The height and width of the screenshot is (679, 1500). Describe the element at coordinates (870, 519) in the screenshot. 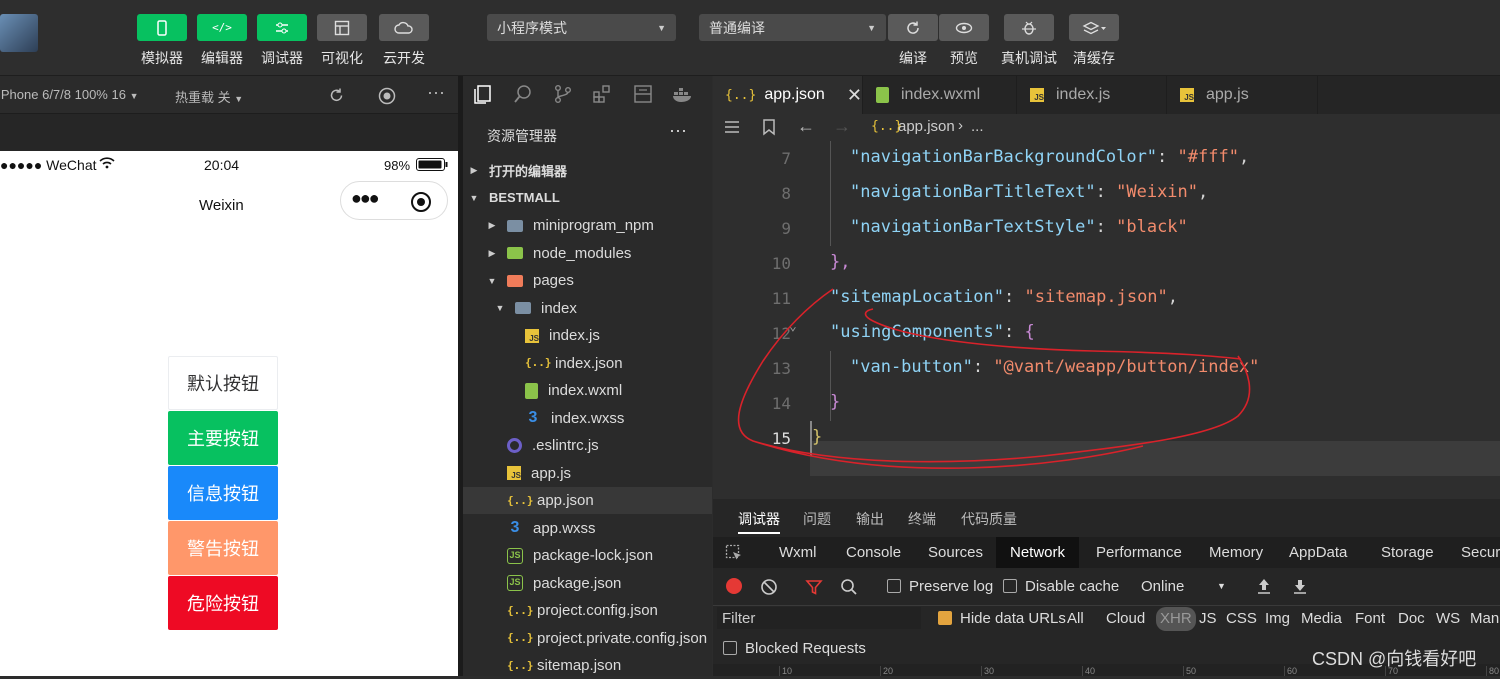

I see `panel-tab-output: 输出` at that location.